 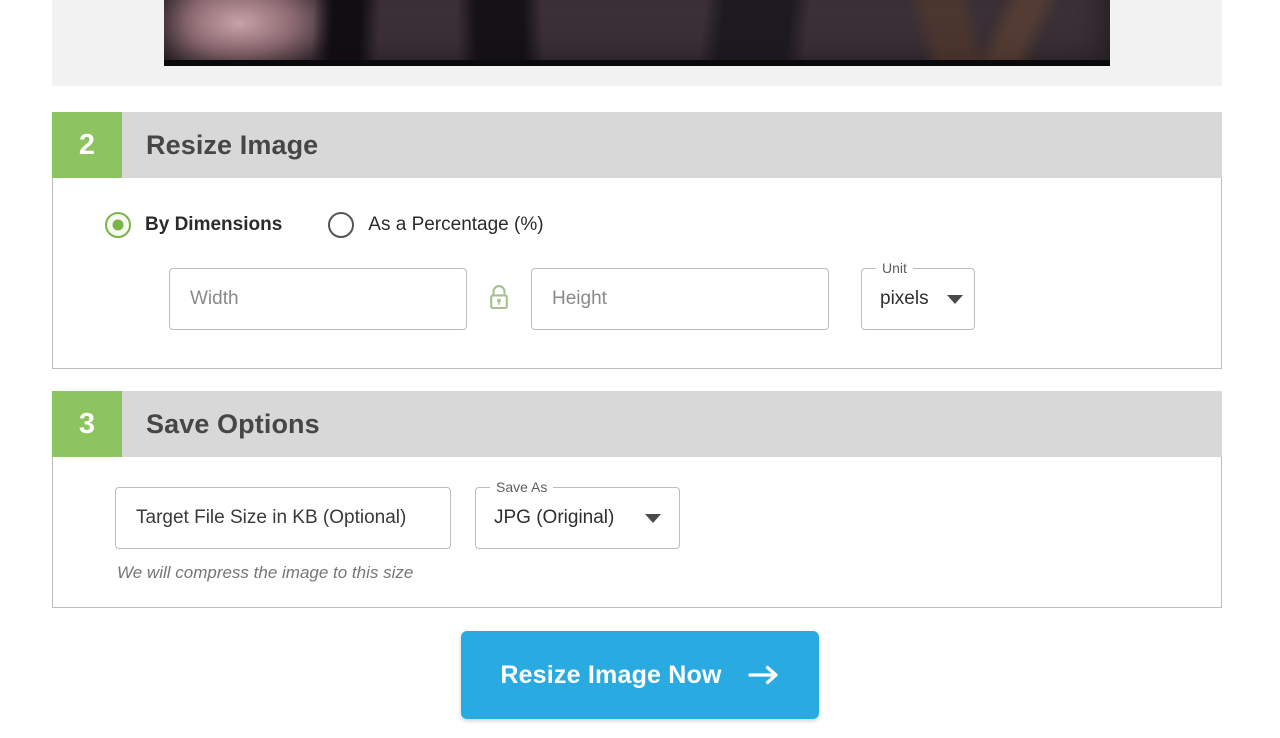 I want to click on resize-image-now-button: Resize Image Now, so click(x=640, y=675).